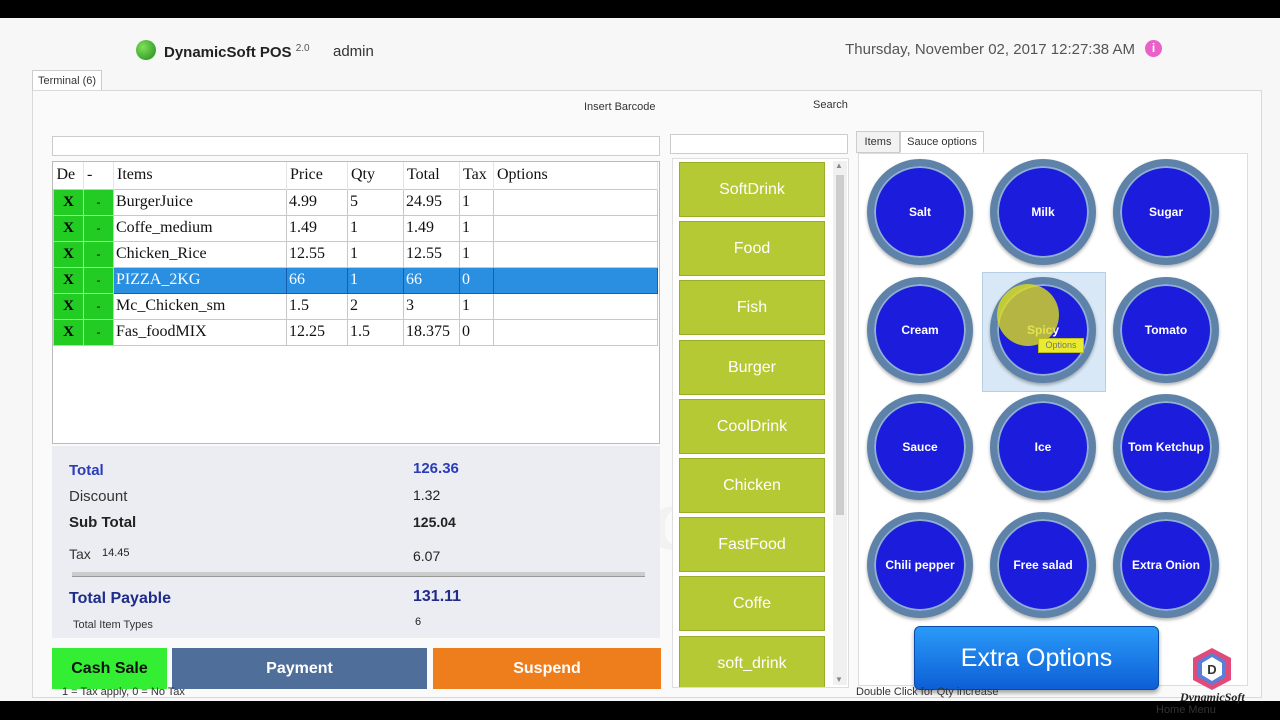  Describe the element at coordinates (878, 142) in the screenshot. I see `tab-items: Items` at that location.